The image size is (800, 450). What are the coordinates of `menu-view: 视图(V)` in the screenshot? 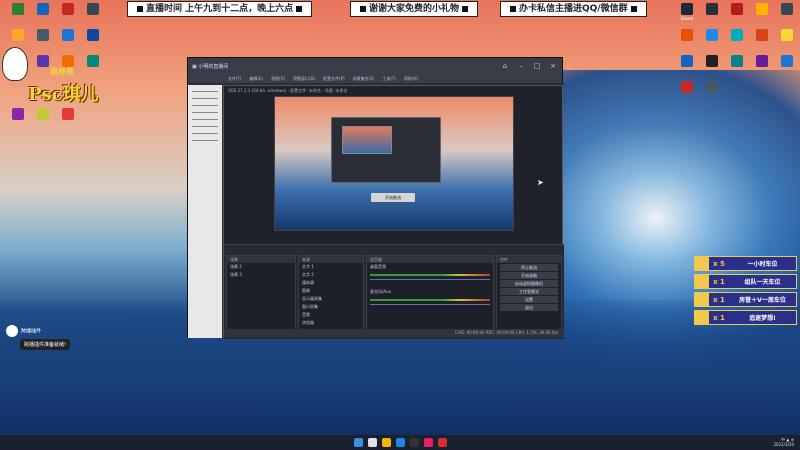 It's located at (278, 79).